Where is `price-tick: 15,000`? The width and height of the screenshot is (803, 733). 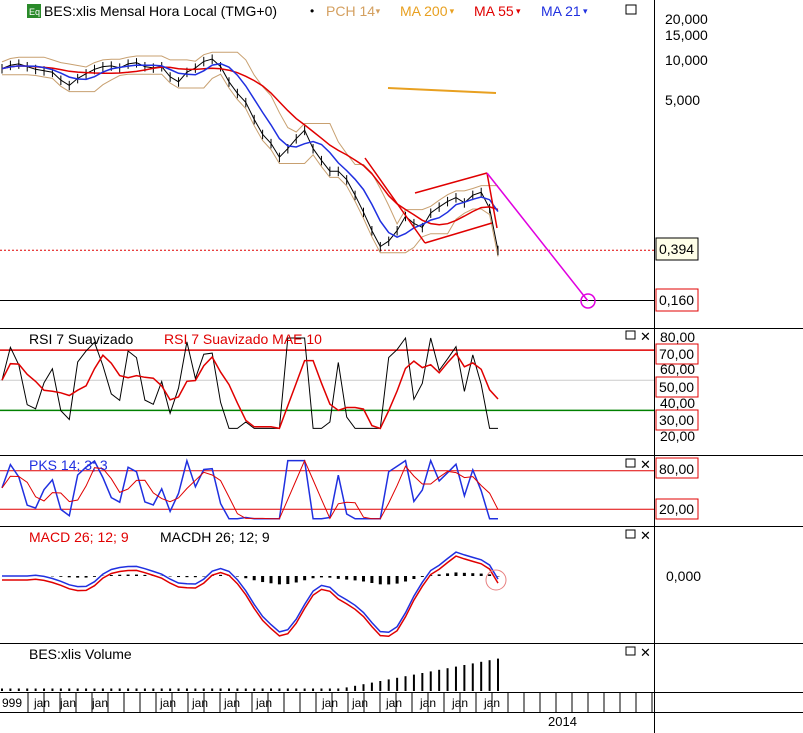
price-tick: 15,000 is located at coordinates (686, 35).